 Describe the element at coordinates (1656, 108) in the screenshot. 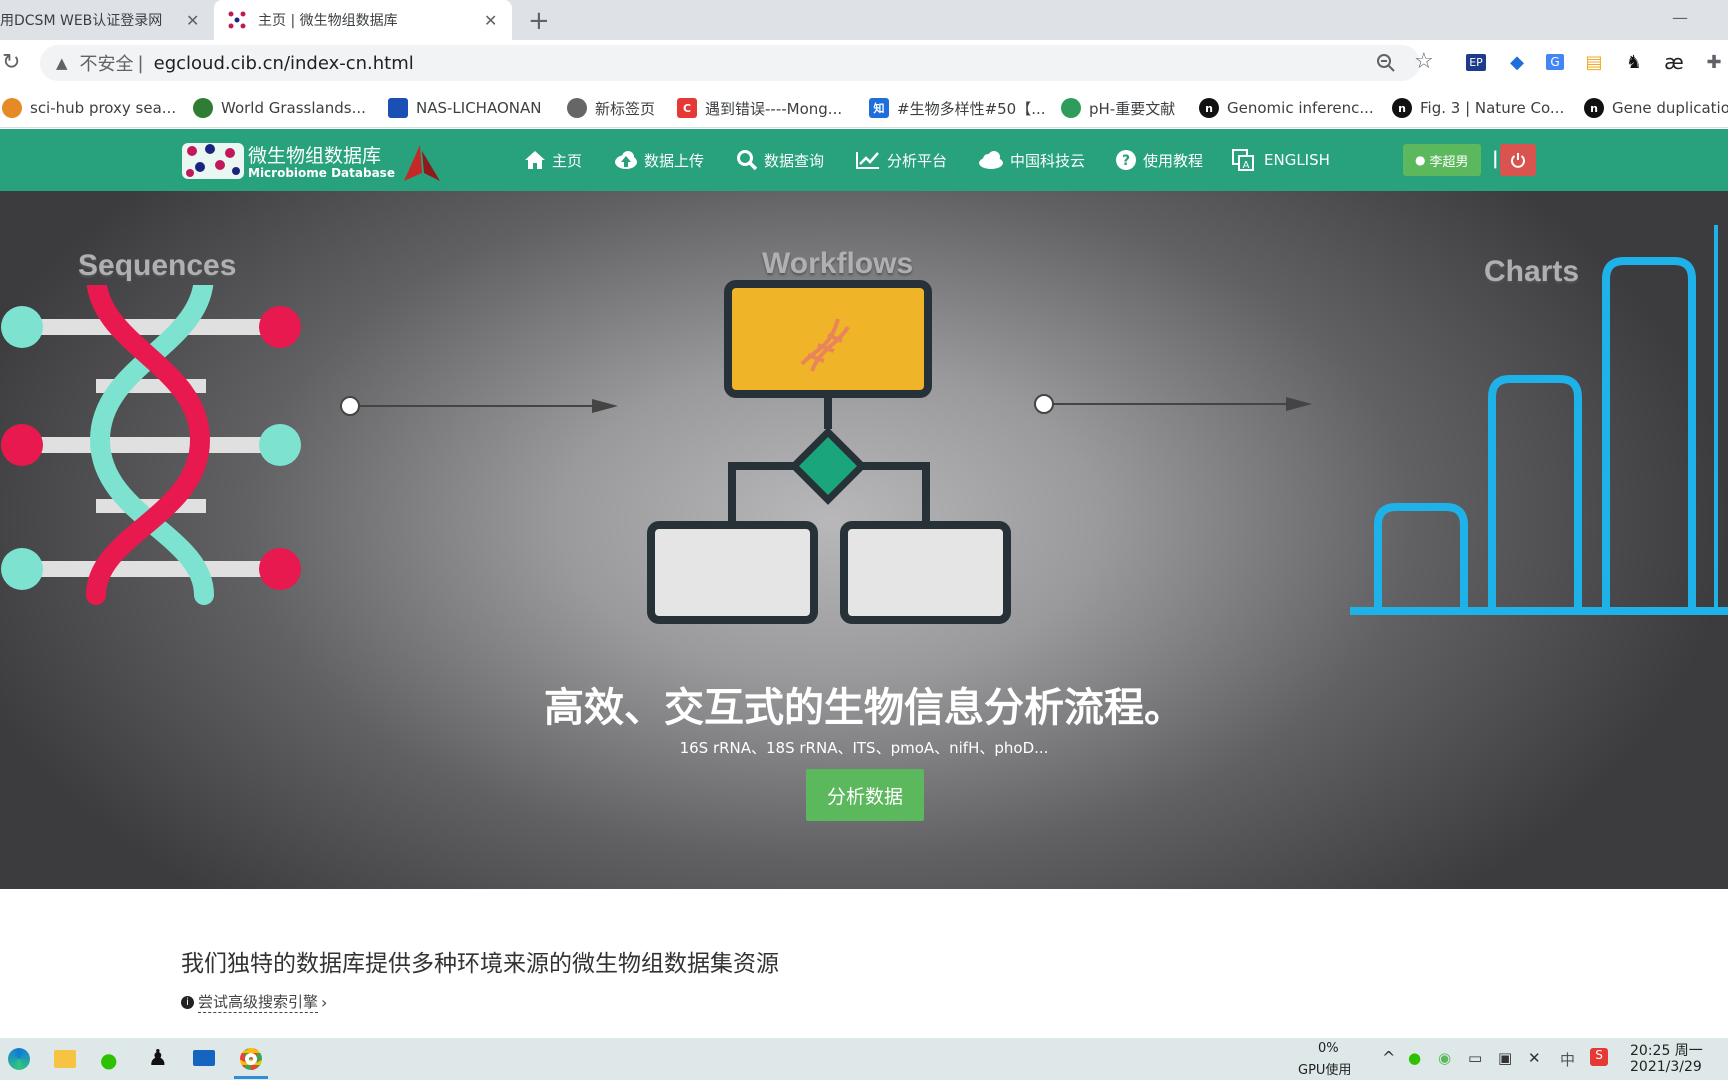

I see `bookmark-item: n Gene duplicatio` at that location.